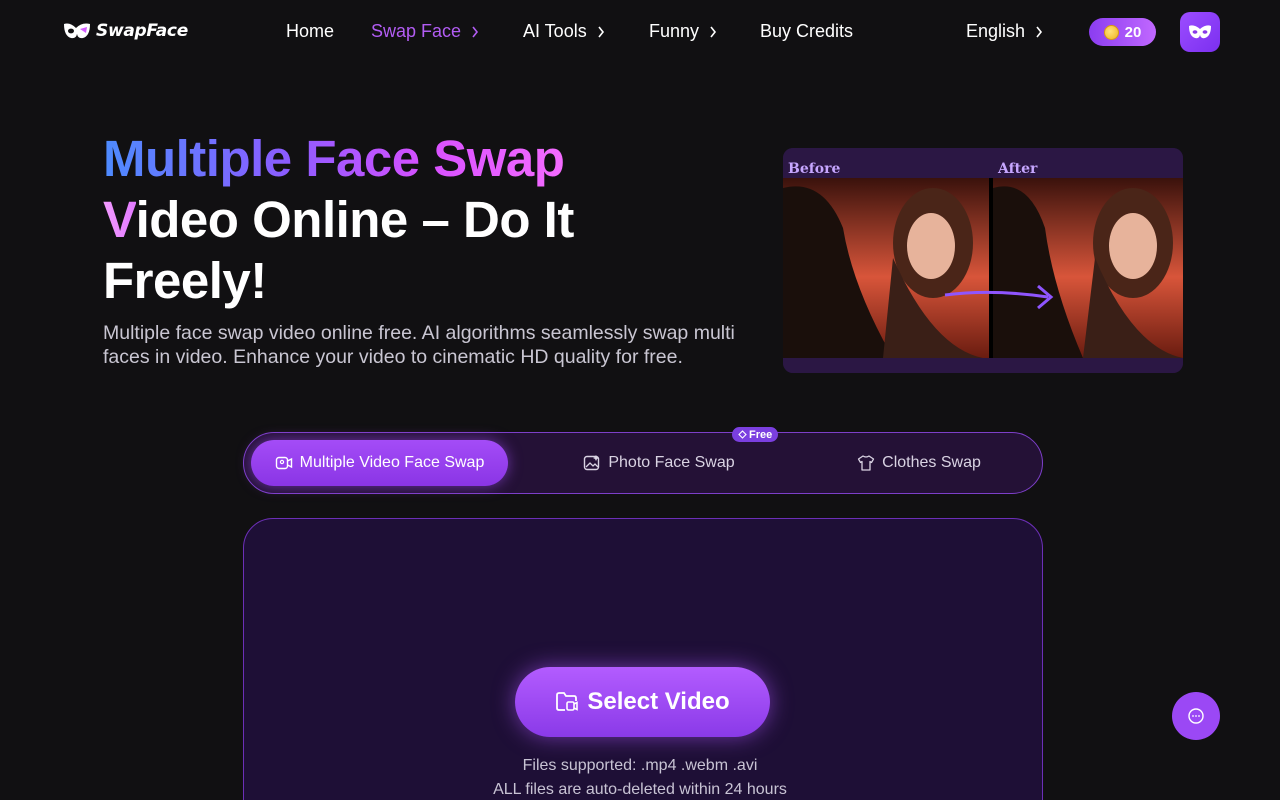 This screenshot has height=800, width=1280. I want to click on after-label: After, so click(1017, 169).